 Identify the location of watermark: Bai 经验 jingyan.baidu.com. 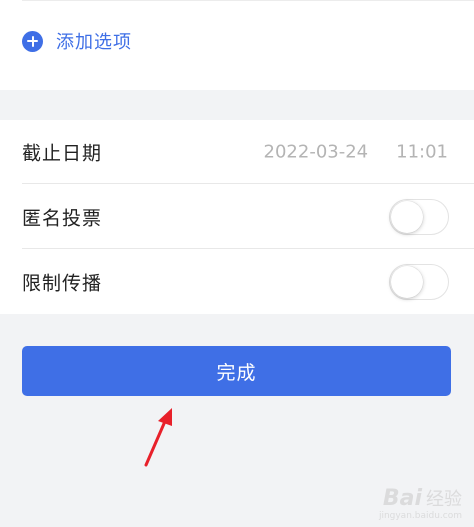
(420, 504).